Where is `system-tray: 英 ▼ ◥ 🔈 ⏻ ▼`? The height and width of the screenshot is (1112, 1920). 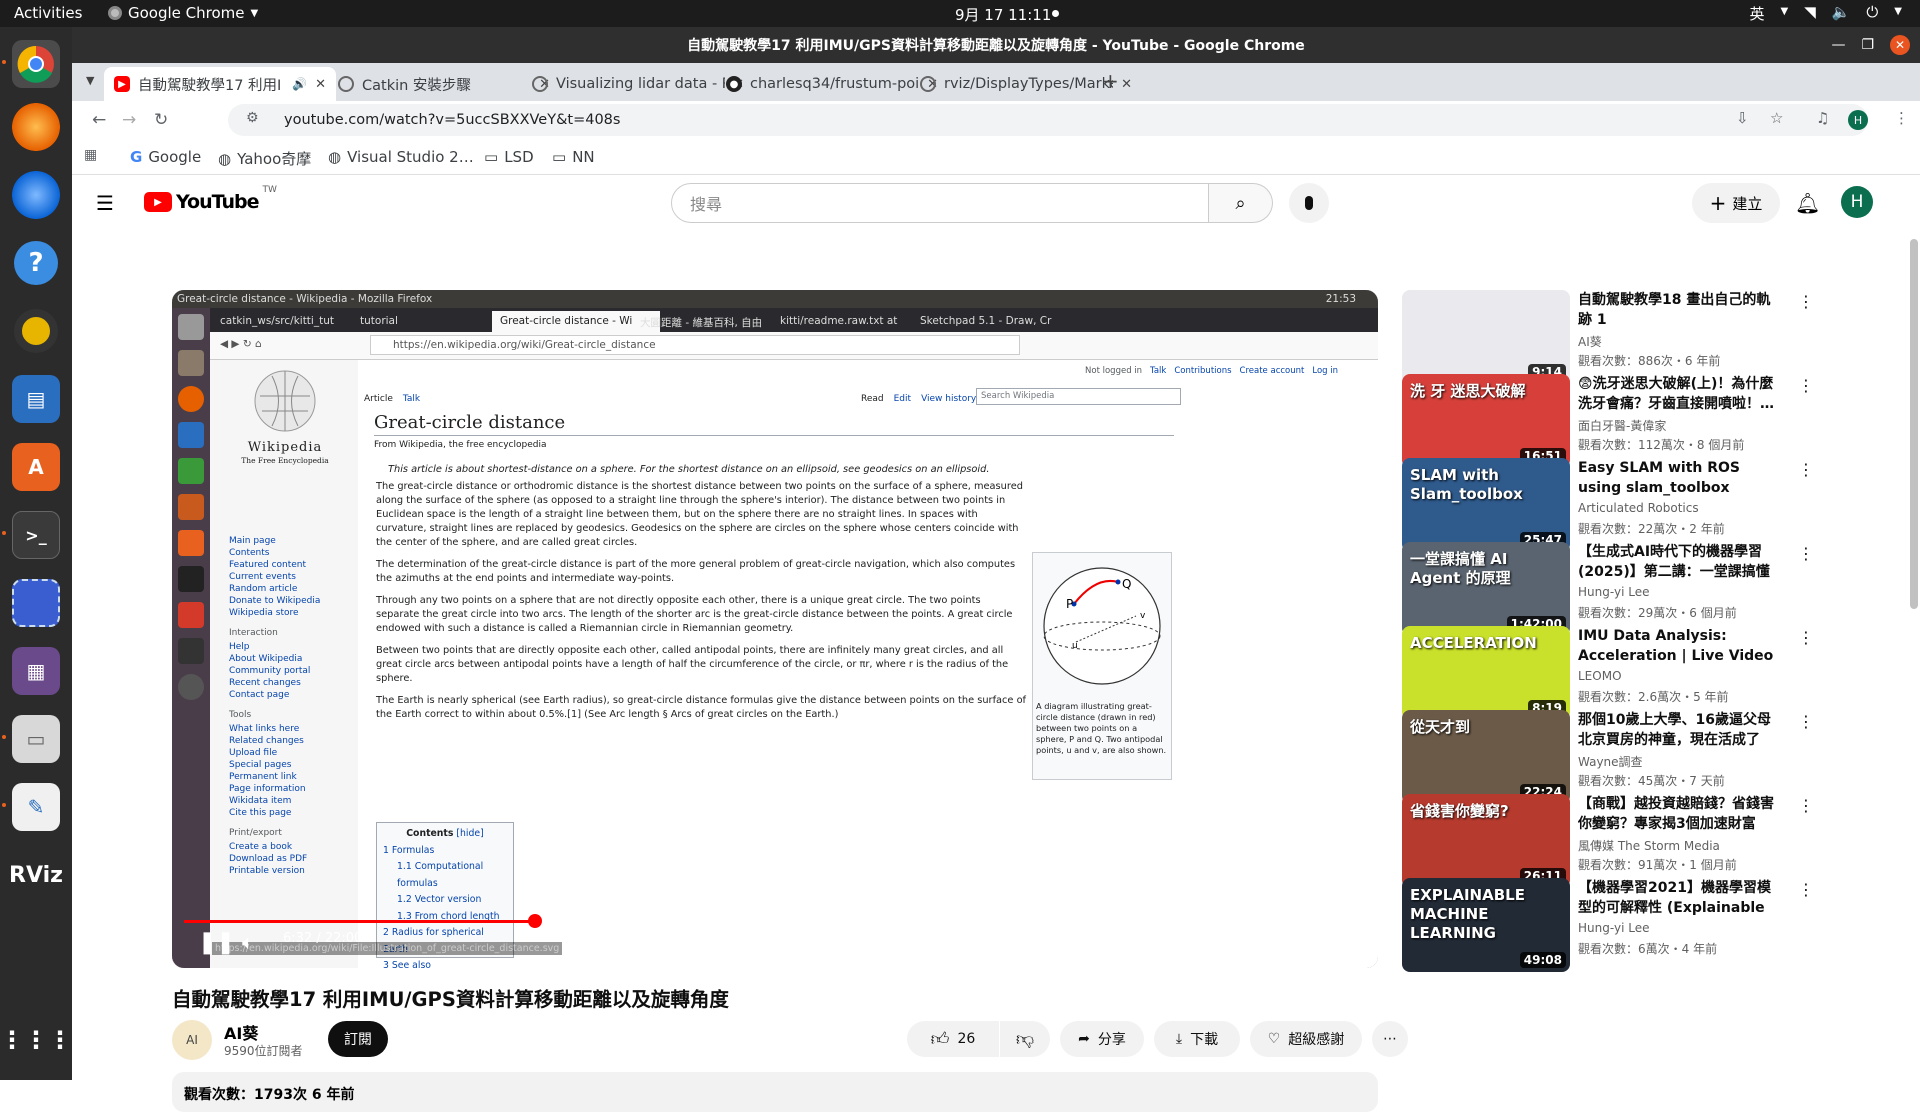
system-tray: 英 ▼ ◥ 🔈 ⏻ ▼ is located at coordinates (1825, 13).